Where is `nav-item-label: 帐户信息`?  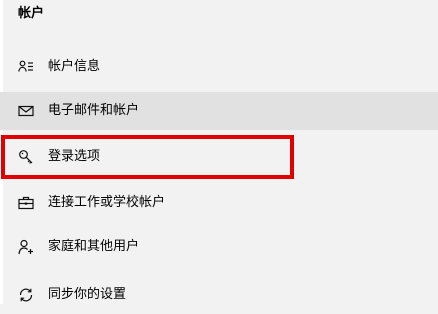
nav-item-label: 帐户信息 is located at coordinates (74, 66).